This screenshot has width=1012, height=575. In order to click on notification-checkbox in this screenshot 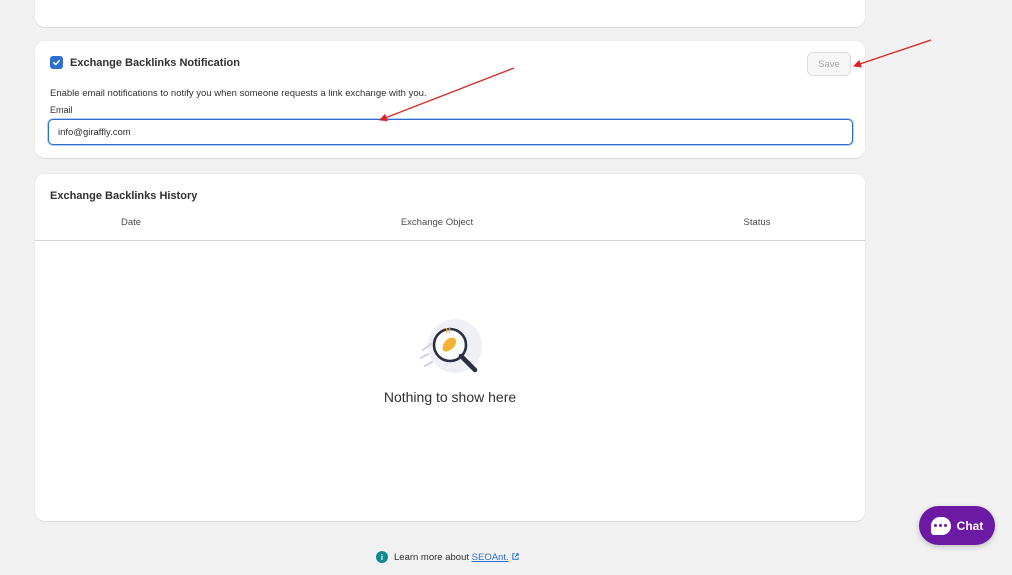, I will do `click(56, 62)`.